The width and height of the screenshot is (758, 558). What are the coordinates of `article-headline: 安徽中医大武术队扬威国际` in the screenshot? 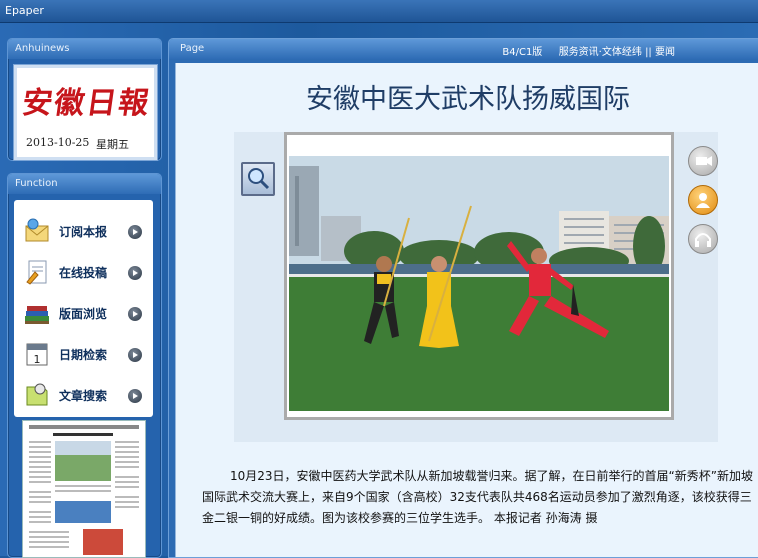 It's located at (468, 99).